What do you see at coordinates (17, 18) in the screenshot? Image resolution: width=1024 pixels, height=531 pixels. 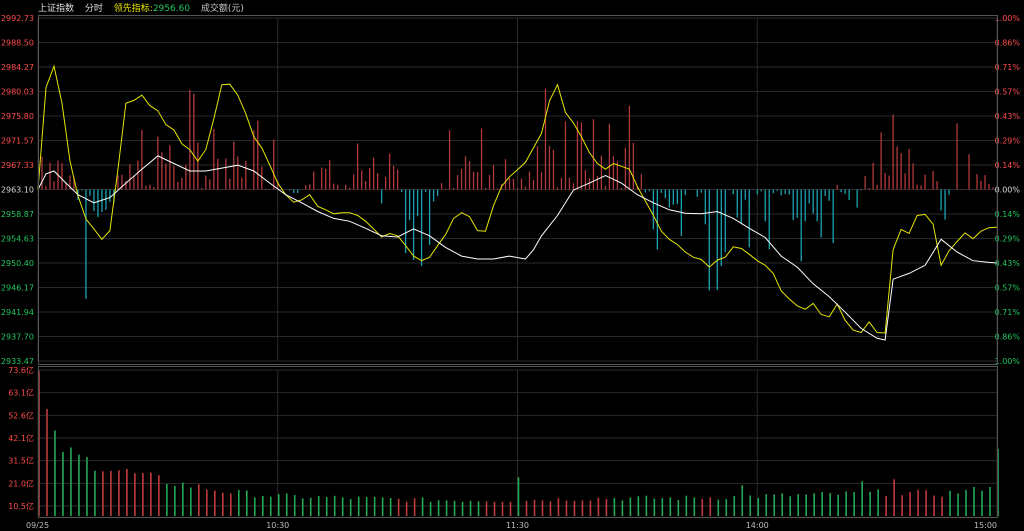 I see `price-tick-left: 2992.73` at bounding box center [17, 18].